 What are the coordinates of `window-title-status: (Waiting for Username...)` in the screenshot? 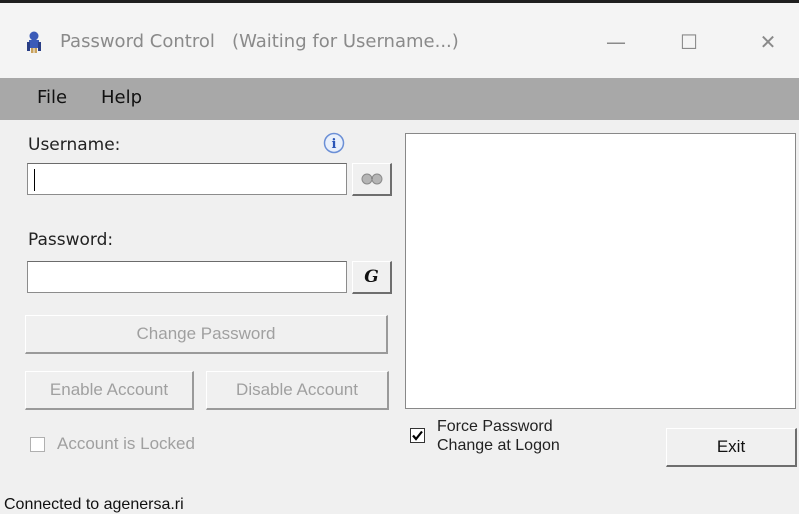 It's located at (345, 41).